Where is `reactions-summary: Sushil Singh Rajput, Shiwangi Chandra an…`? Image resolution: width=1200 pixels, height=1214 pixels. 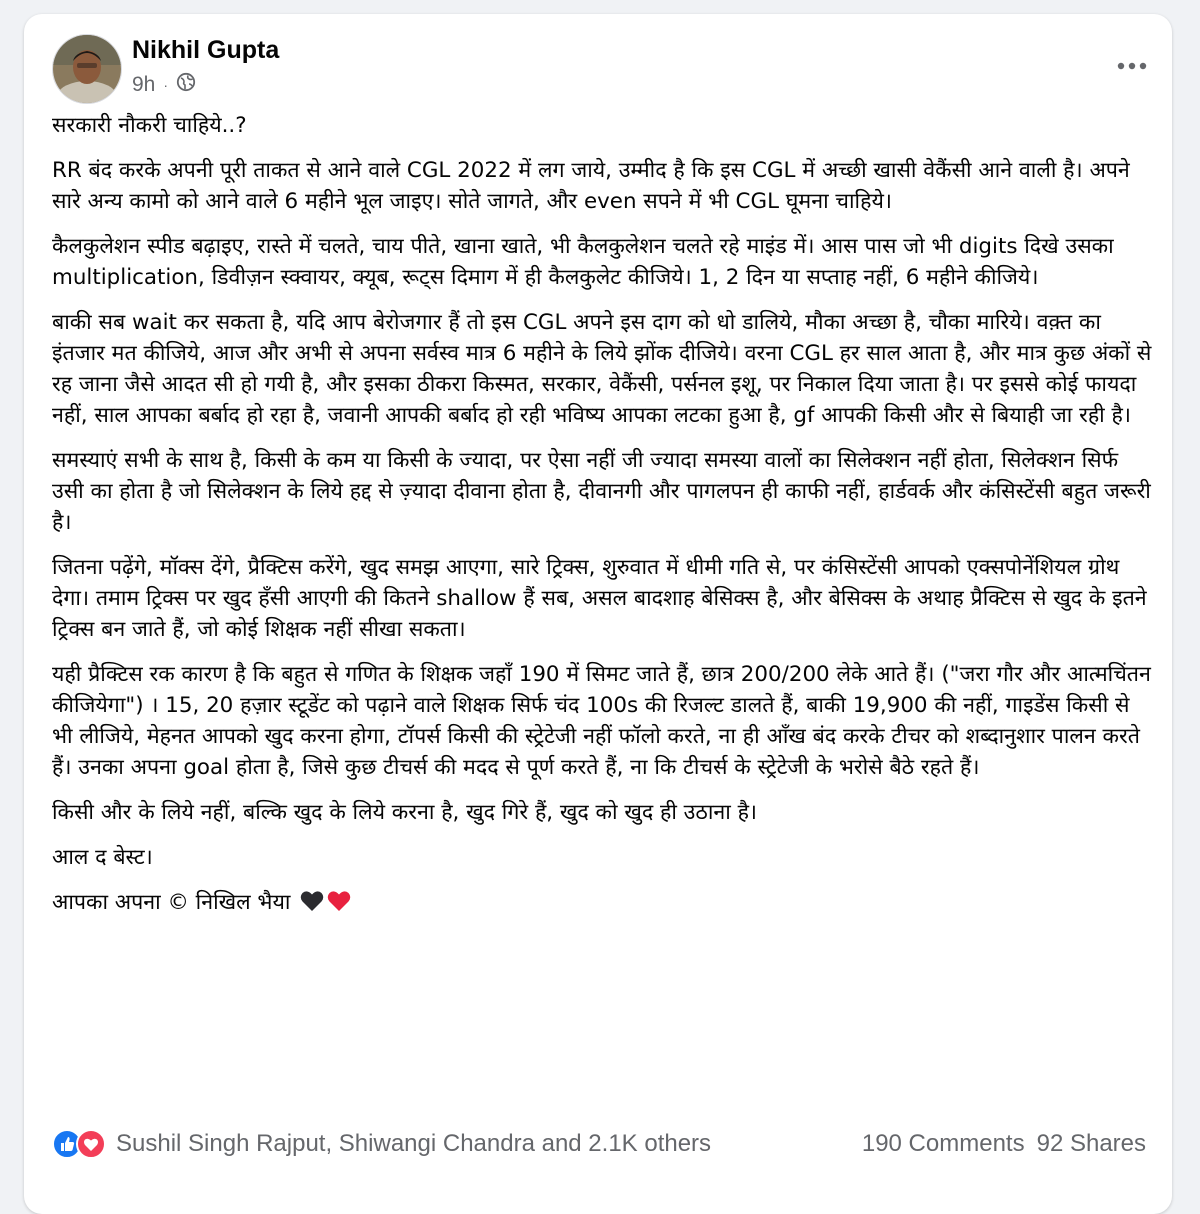
reactions-summary: Sushil Singh Rajput, Shiwangi Chandra an… is located at coordinates (381, 1144).